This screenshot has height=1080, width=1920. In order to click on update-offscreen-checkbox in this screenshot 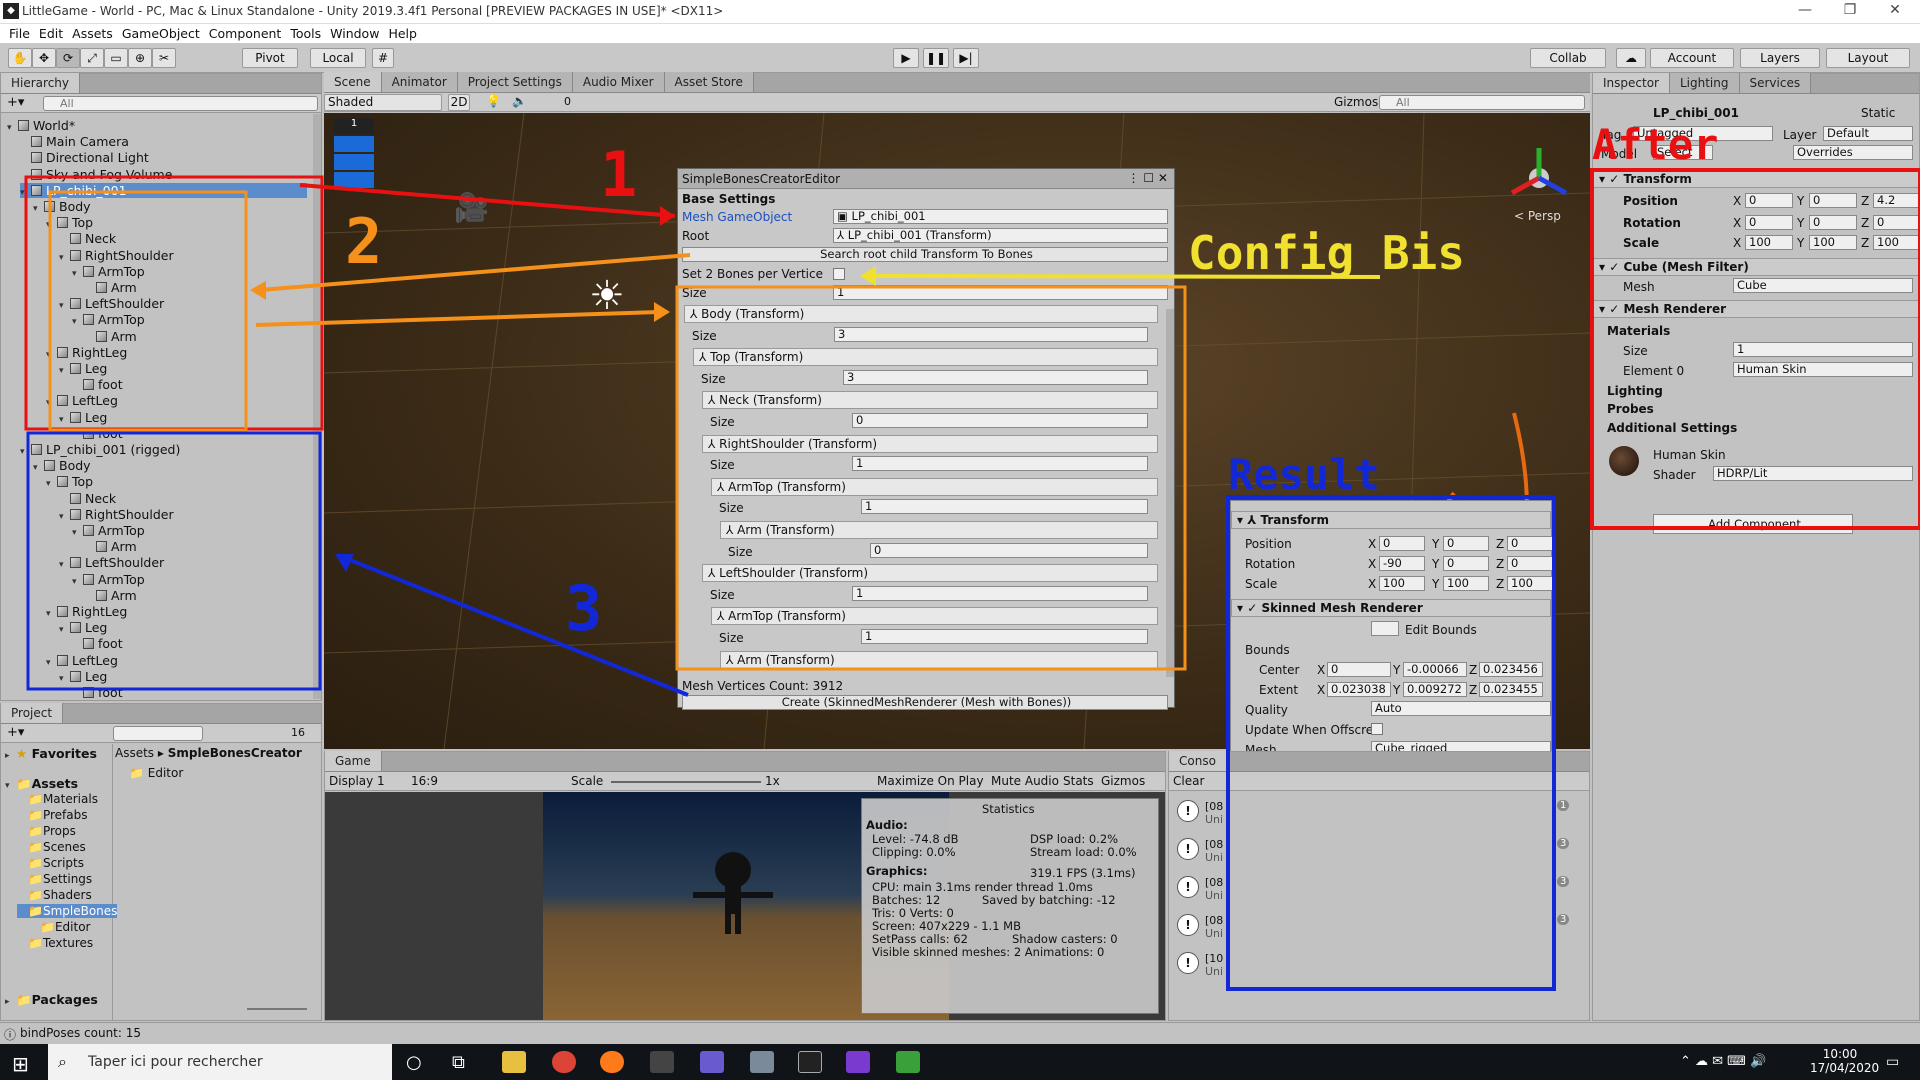, I will do `click(1377, 729)`.